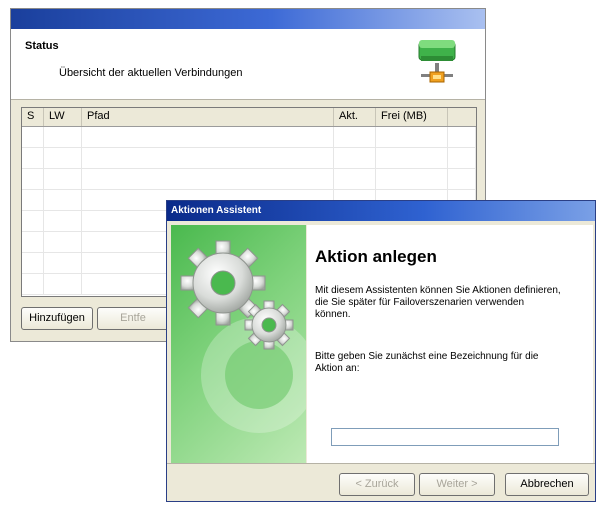 The width and height of the screenshot is (599, 506). I want to click on wizard-title: Aktionen Assistent, so click(381, 211).